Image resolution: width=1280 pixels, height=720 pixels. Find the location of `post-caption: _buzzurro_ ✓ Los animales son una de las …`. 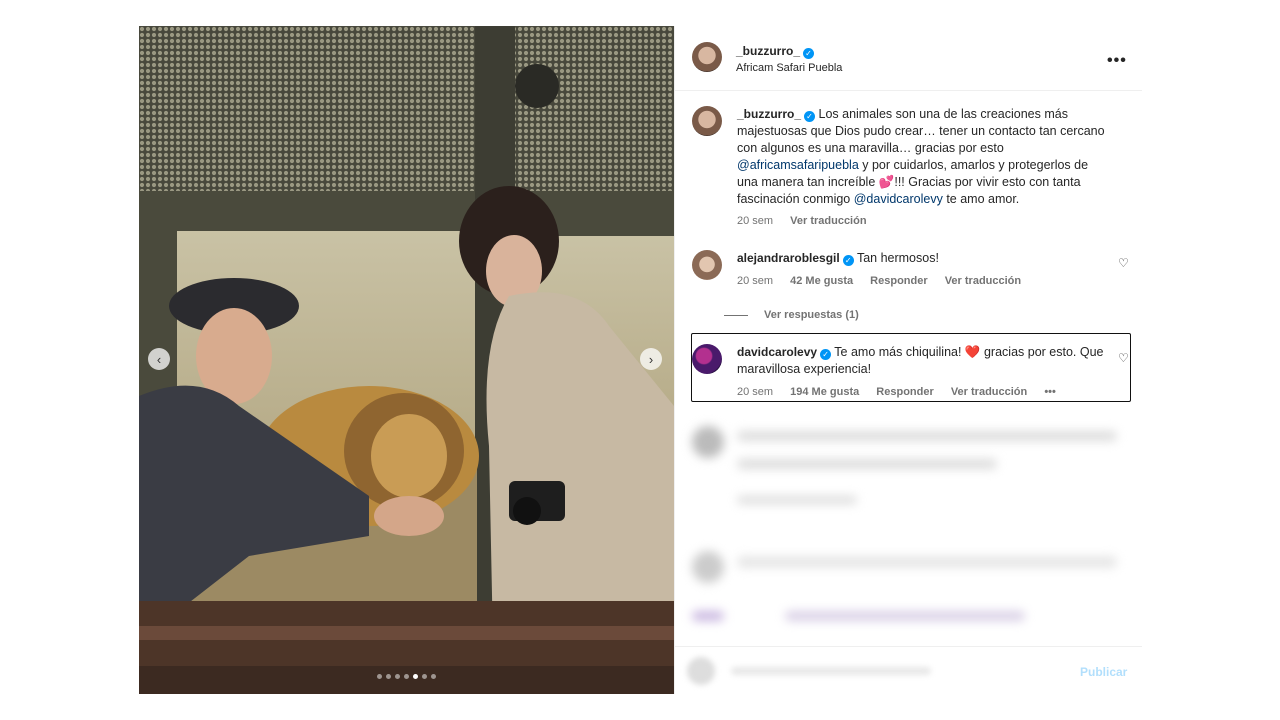

post-caption: _buzzurro_ ✓ Los animales son una de las … is located at coordinates (922, 157).